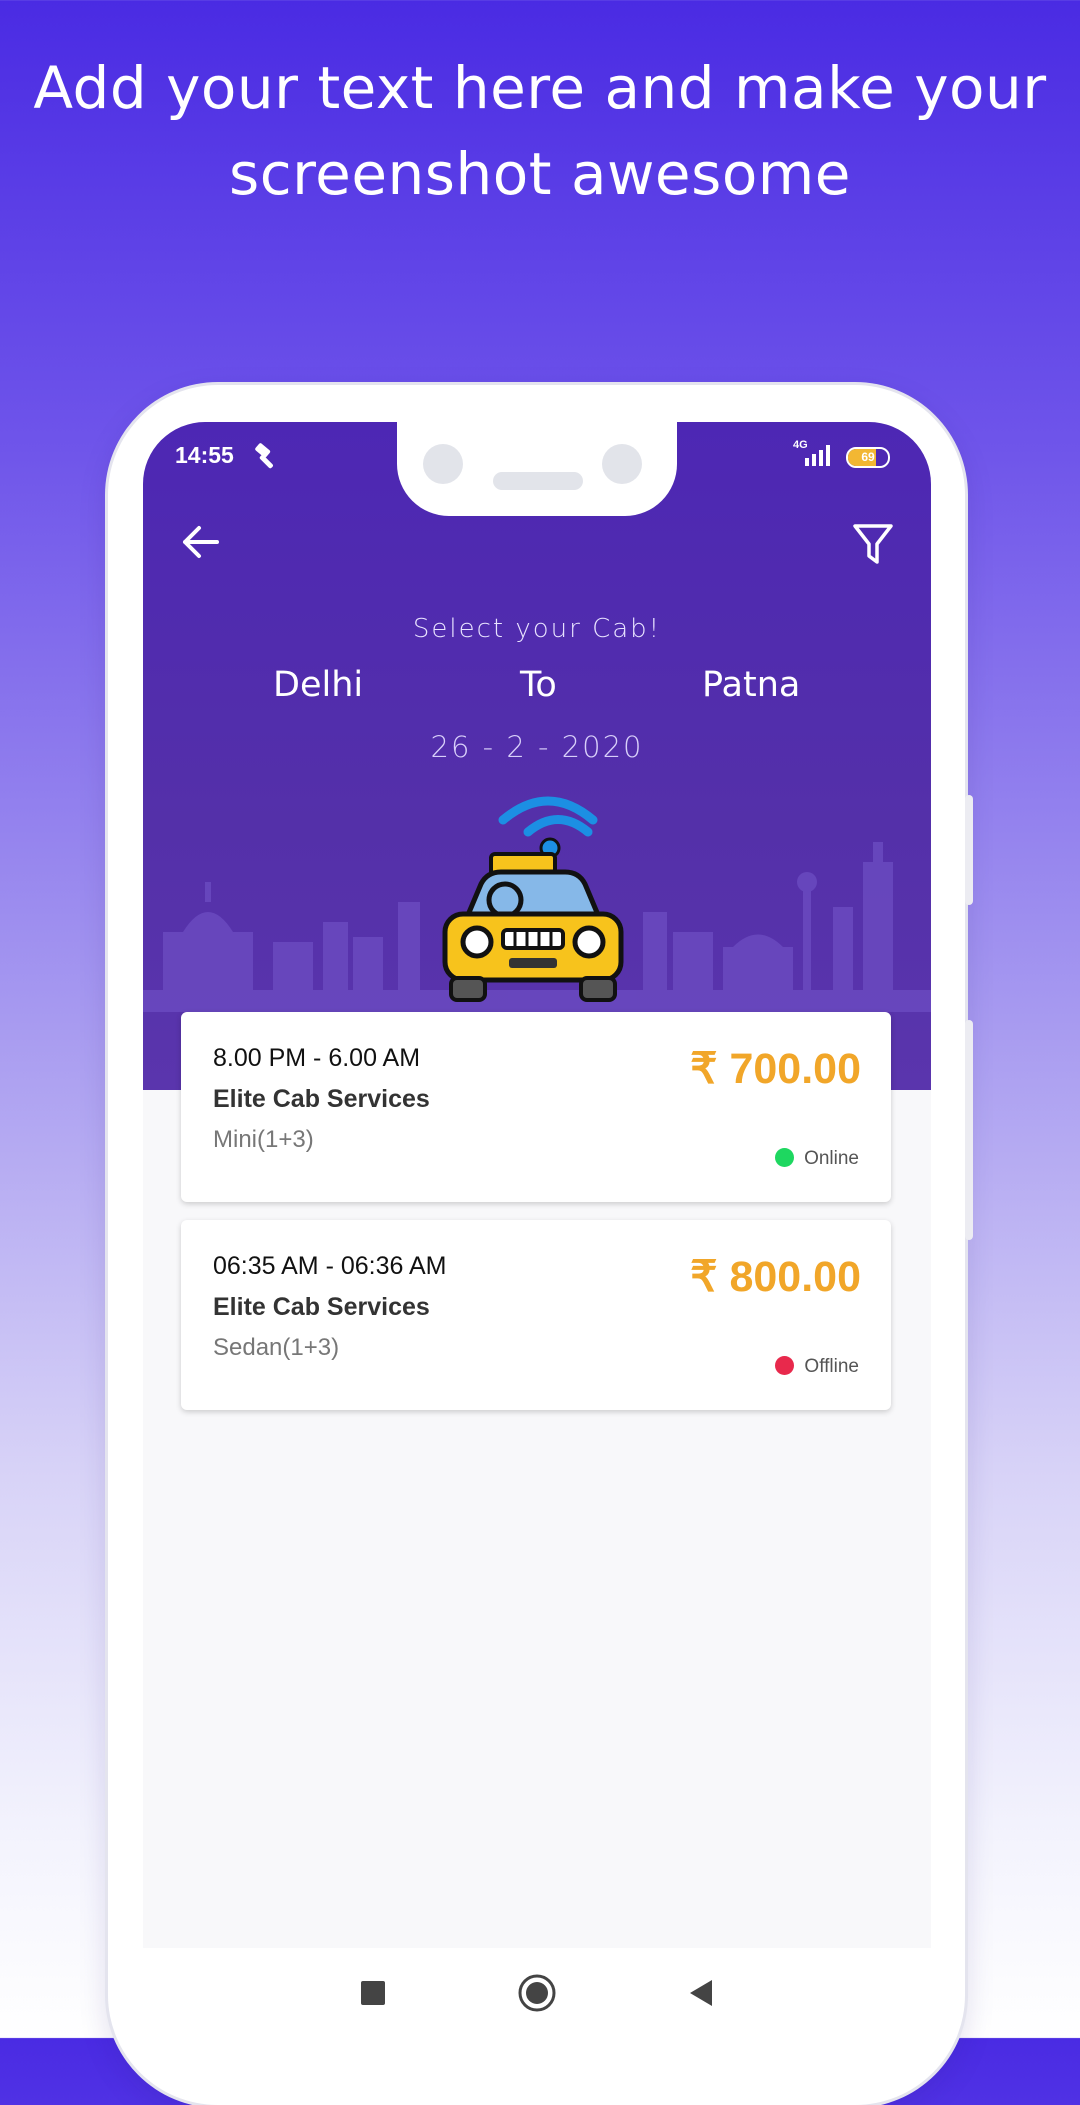  What do you see at coordinates (831, 1158) in the screenshot?
I see `cab-status-label: Online` at bounding box center [831, 1158].